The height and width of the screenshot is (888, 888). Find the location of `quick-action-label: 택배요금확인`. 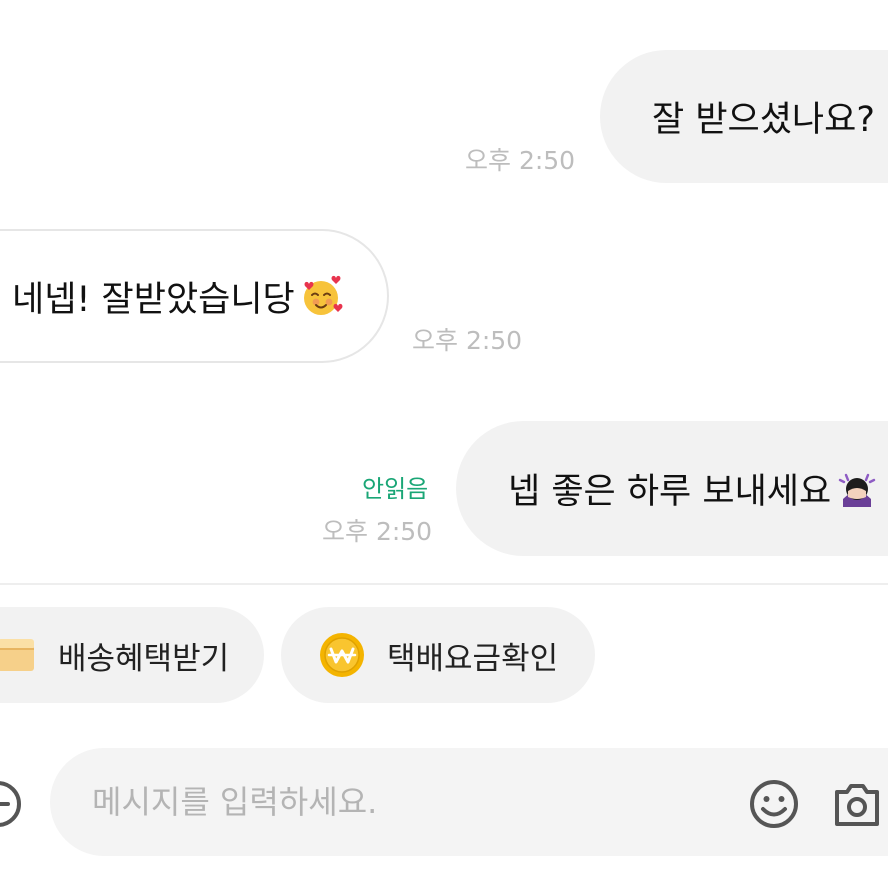

quick-action-label: 택배요금확인 is located at coordinates (473, 658).